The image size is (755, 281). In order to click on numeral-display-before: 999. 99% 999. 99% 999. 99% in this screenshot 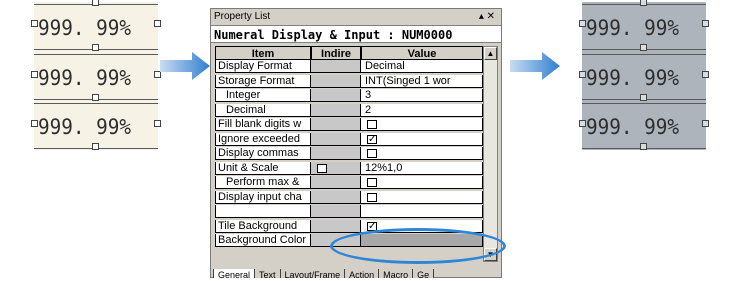, I will do `click(96, 75)`.